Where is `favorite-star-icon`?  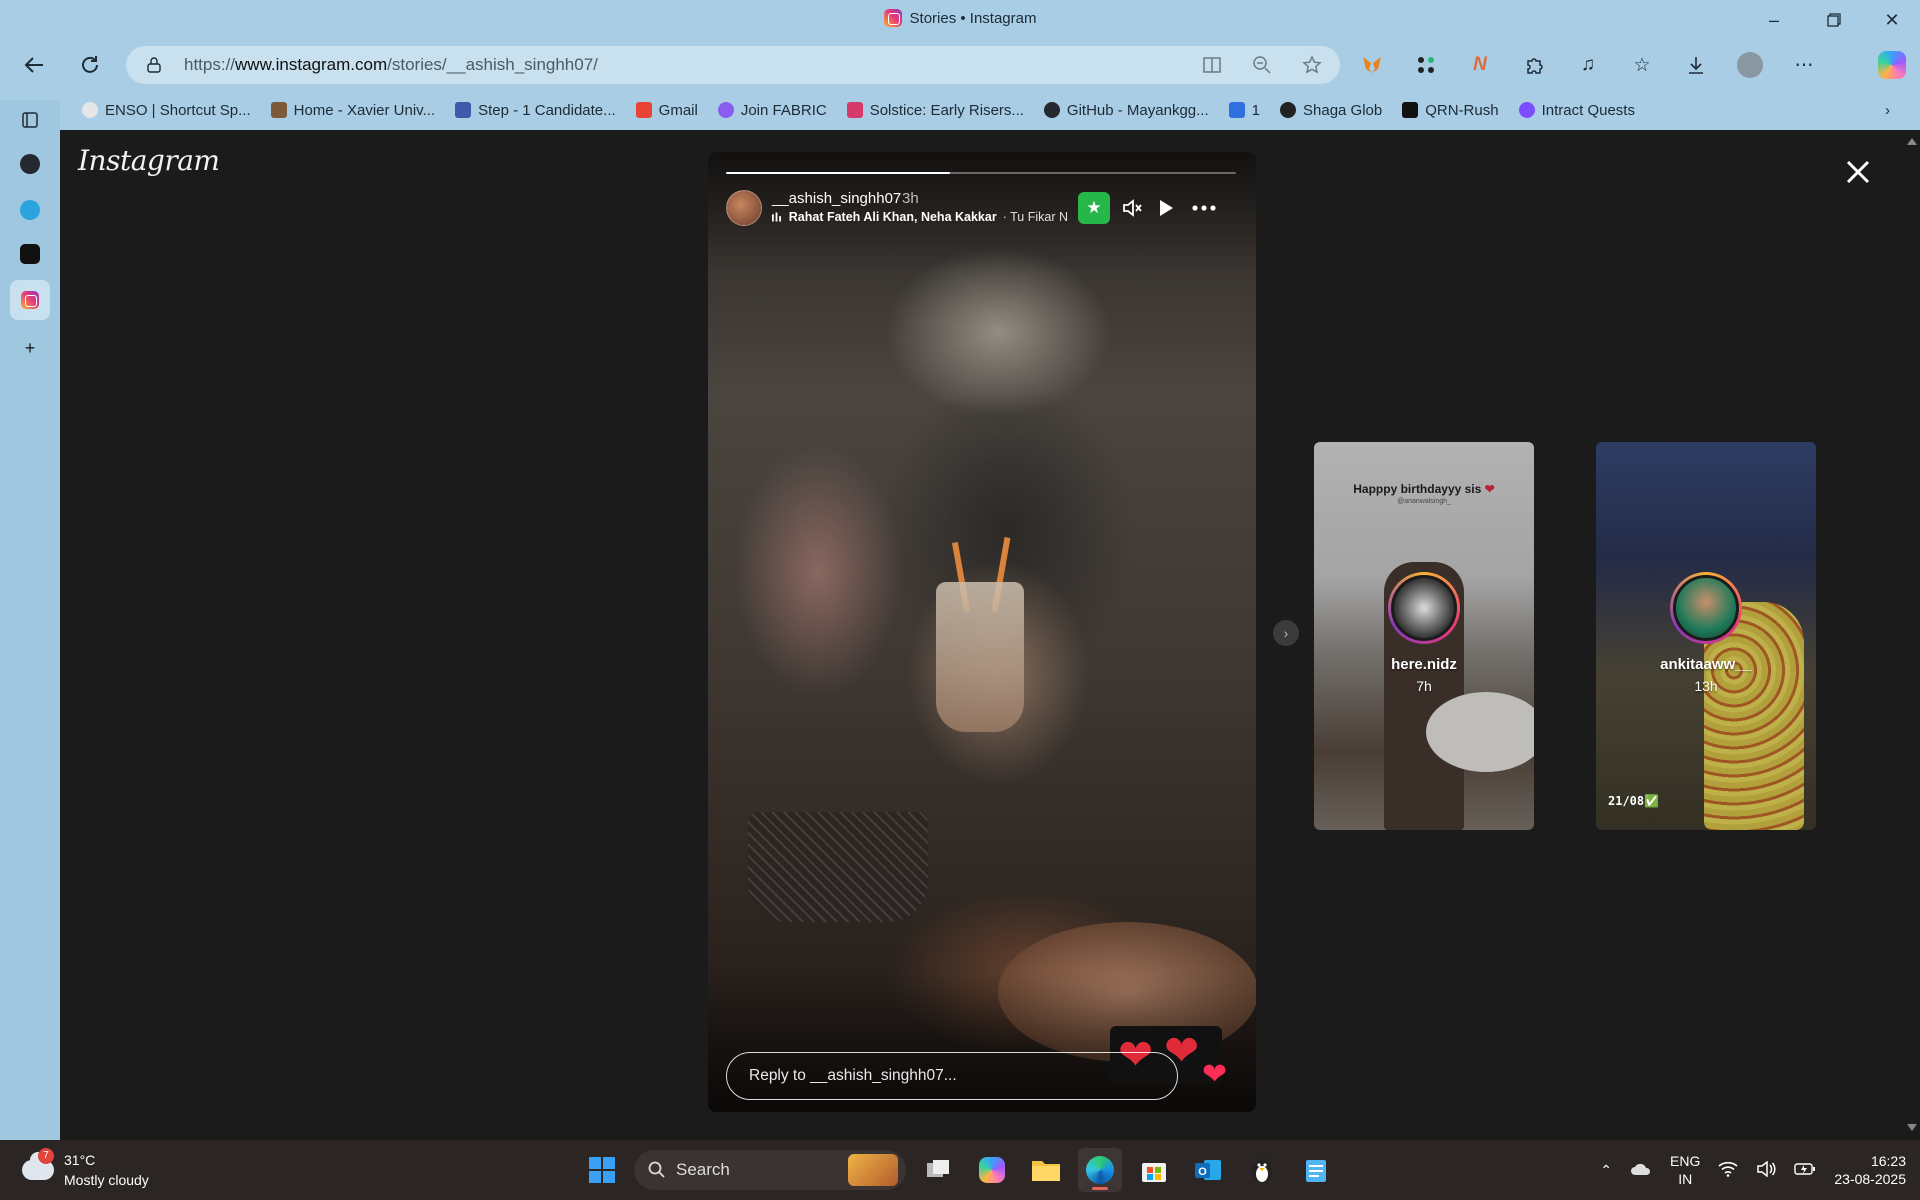 favorite-star-icon is located at coordinates (1312, 67).